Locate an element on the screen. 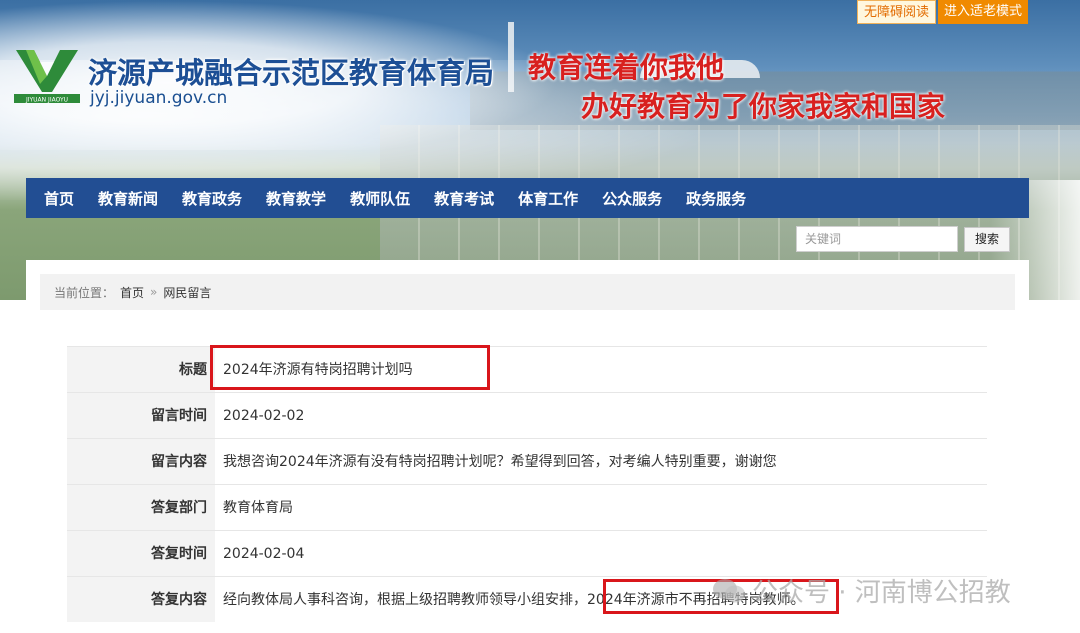  site-logo-icon: JIYUAN JIAOYU is located at coordinates (47, 74).